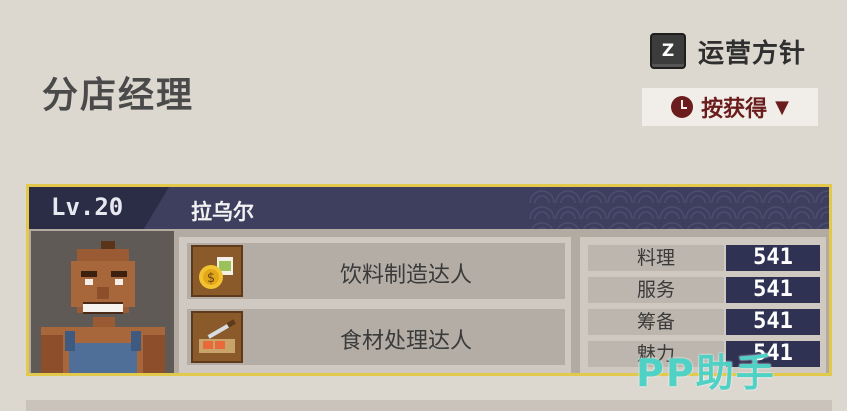 Image resolution: width=847 pixels, height=411 pixels. Describe the element at coordinates (217, 337) in the screenshot. I see `knife-board-icon` at that location.